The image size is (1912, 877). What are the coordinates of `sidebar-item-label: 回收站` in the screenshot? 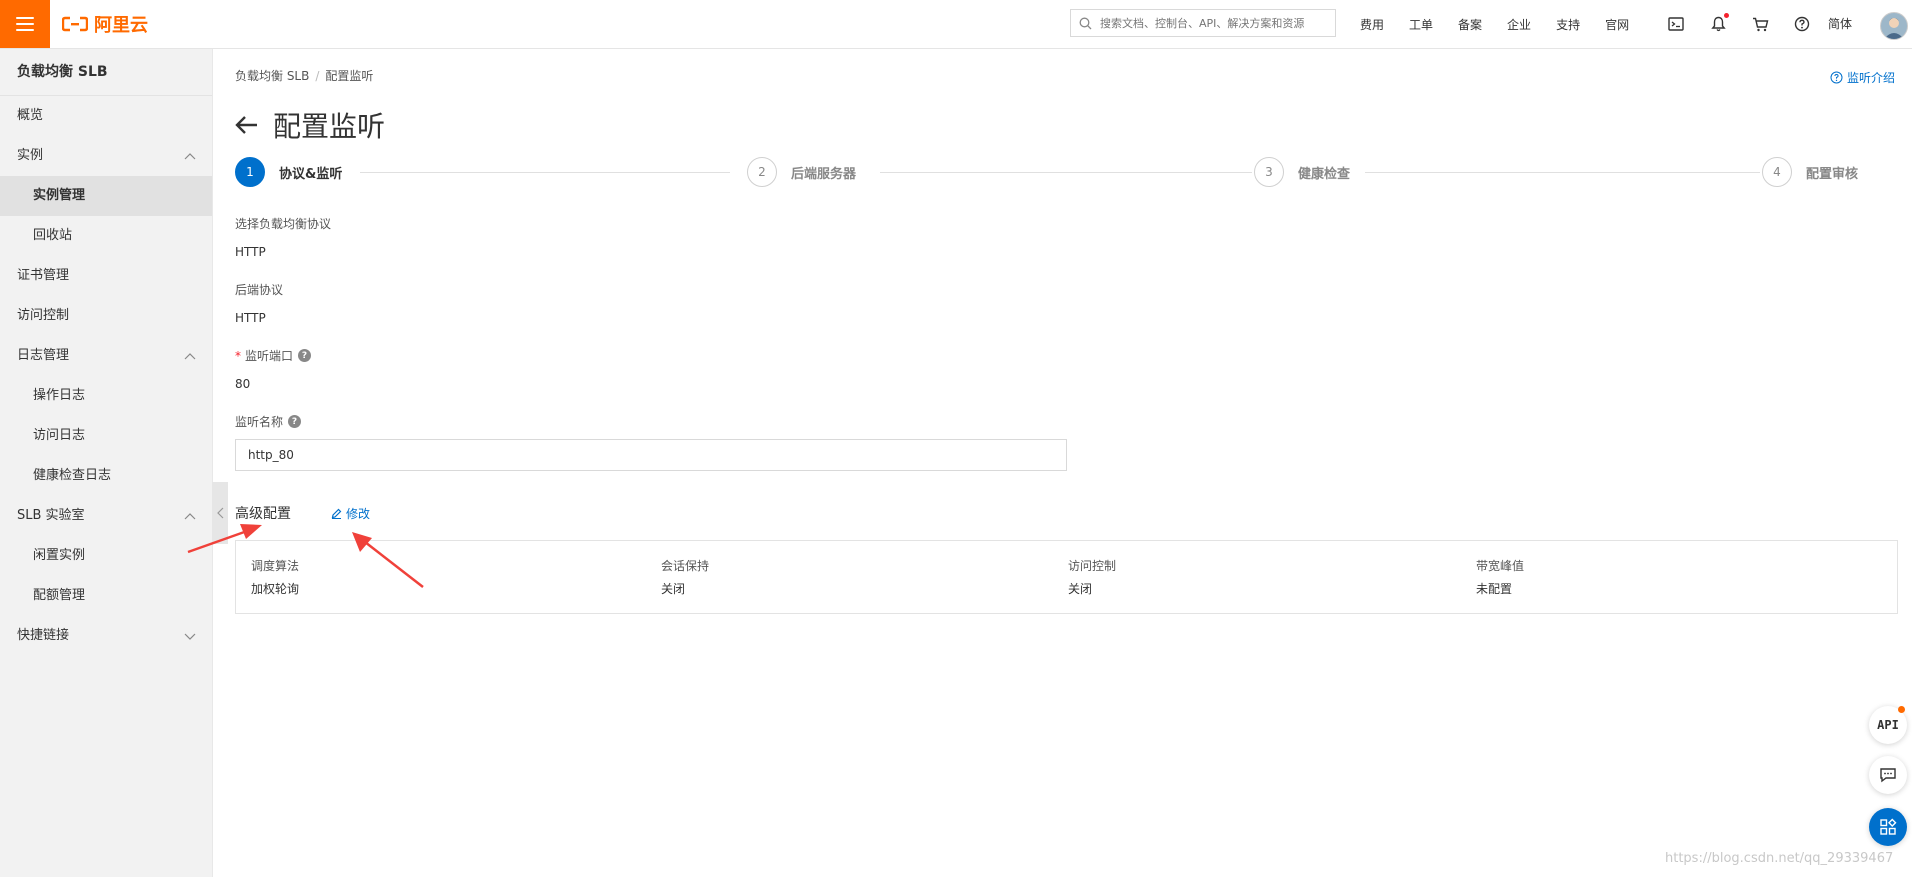 It's located at (53, 235).